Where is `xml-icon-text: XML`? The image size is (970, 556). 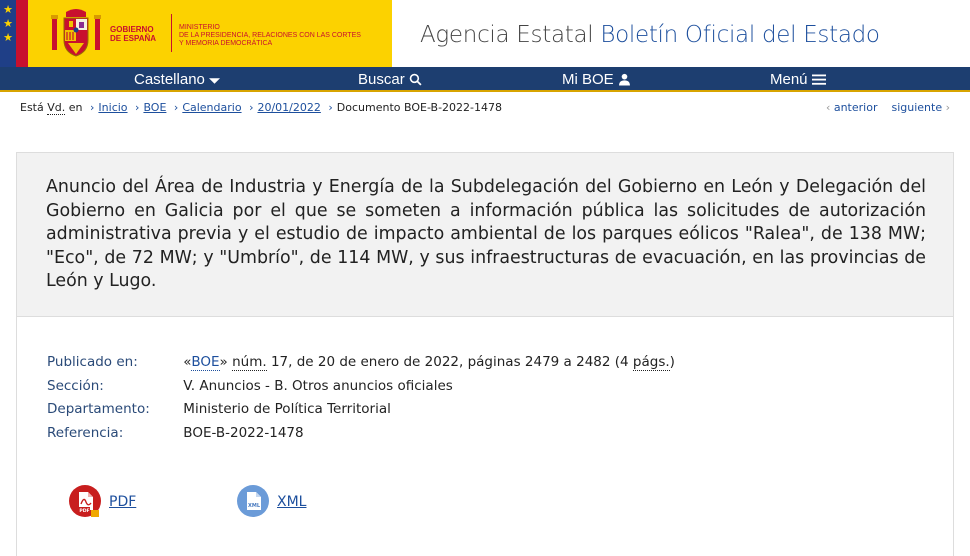 xml-icon-text: XML is located at coordinates (254, 506).